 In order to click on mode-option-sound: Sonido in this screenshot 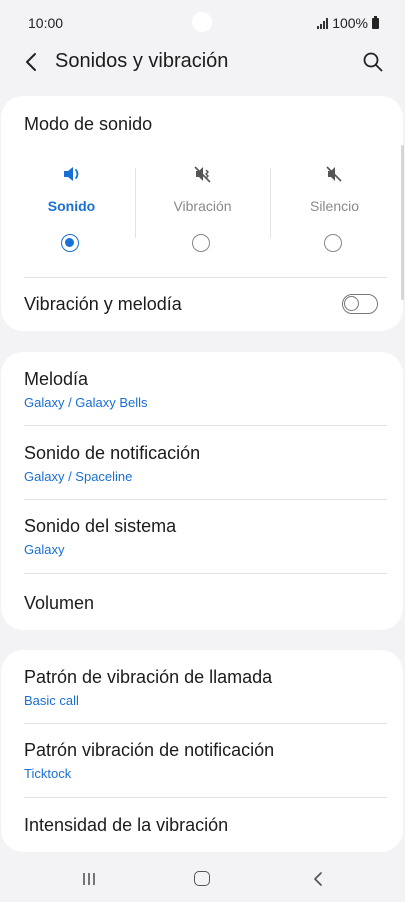, I will do `click(71, 214)`.